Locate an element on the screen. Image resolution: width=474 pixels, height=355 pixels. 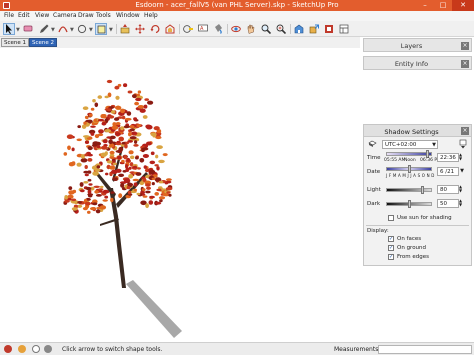
tape-measure-icon is located at coordinates (188, 29).